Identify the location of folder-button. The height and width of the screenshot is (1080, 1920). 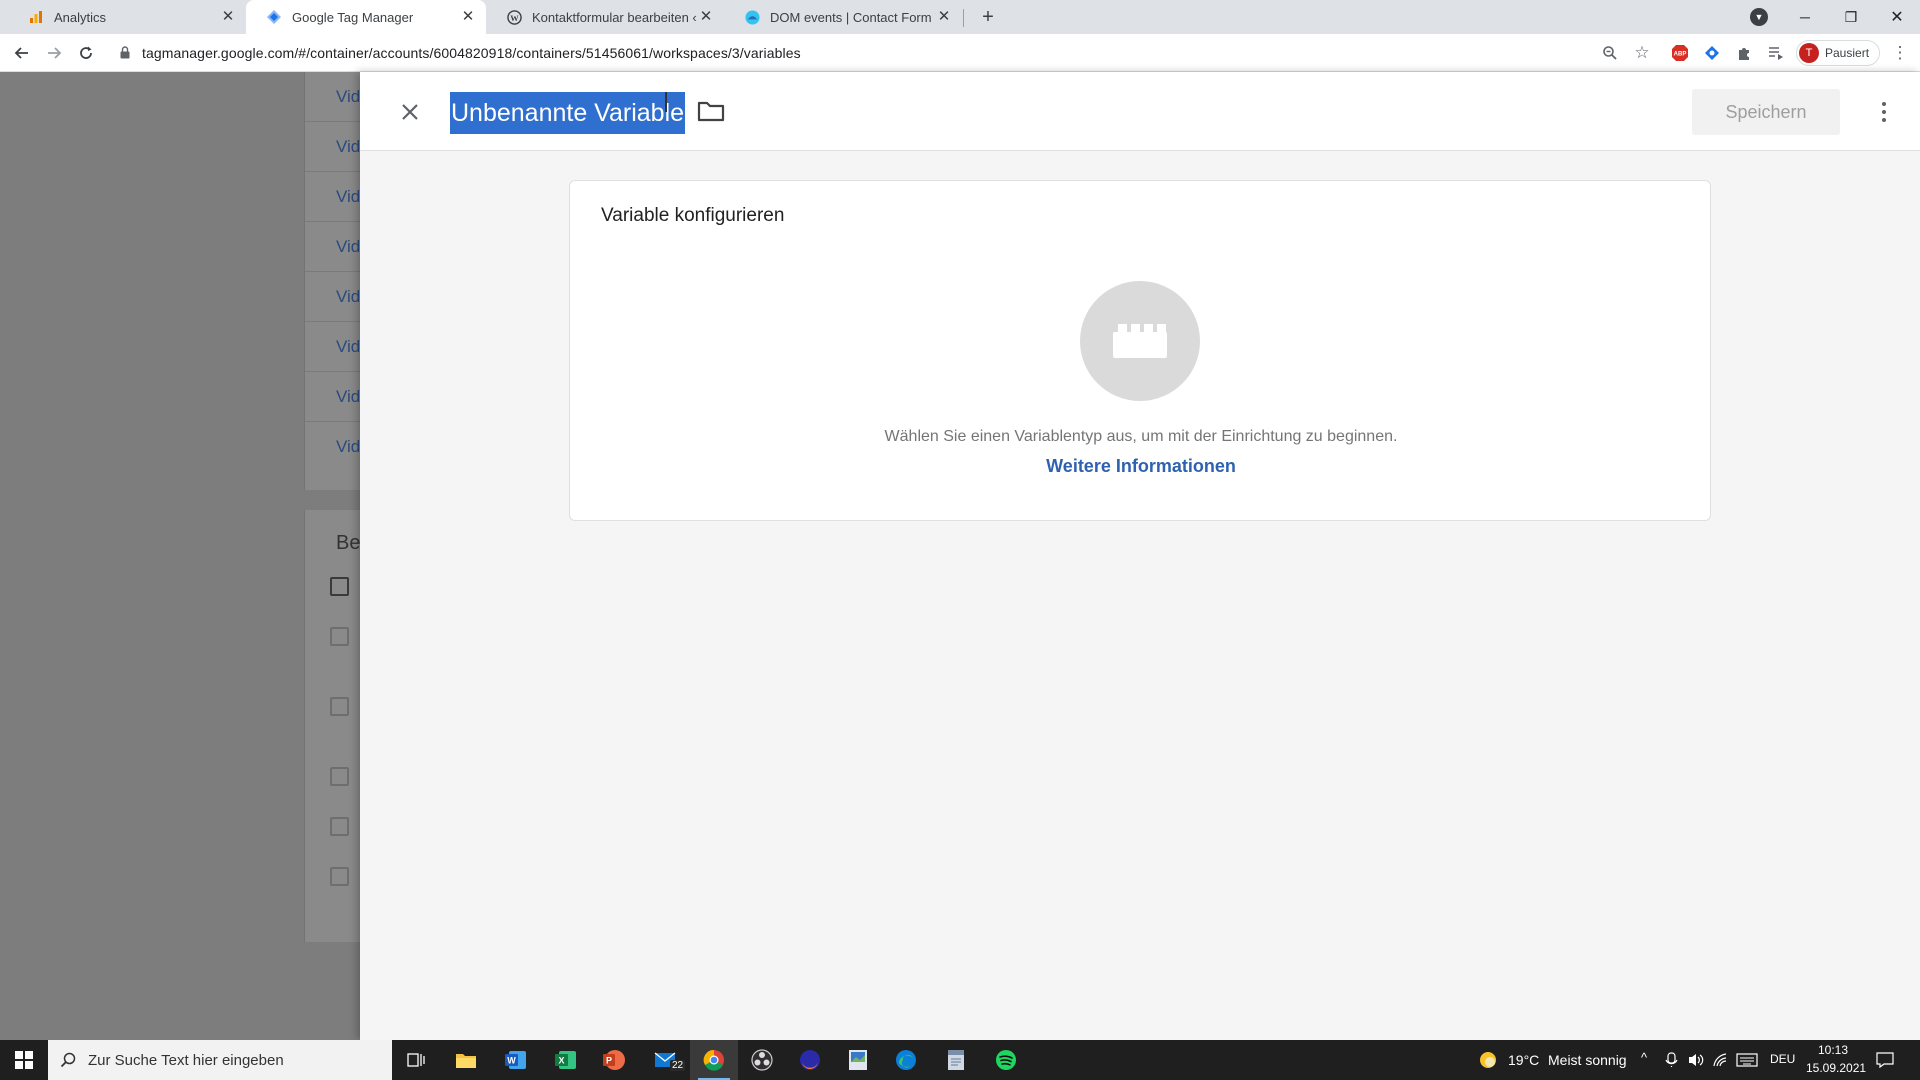
(712, 113).